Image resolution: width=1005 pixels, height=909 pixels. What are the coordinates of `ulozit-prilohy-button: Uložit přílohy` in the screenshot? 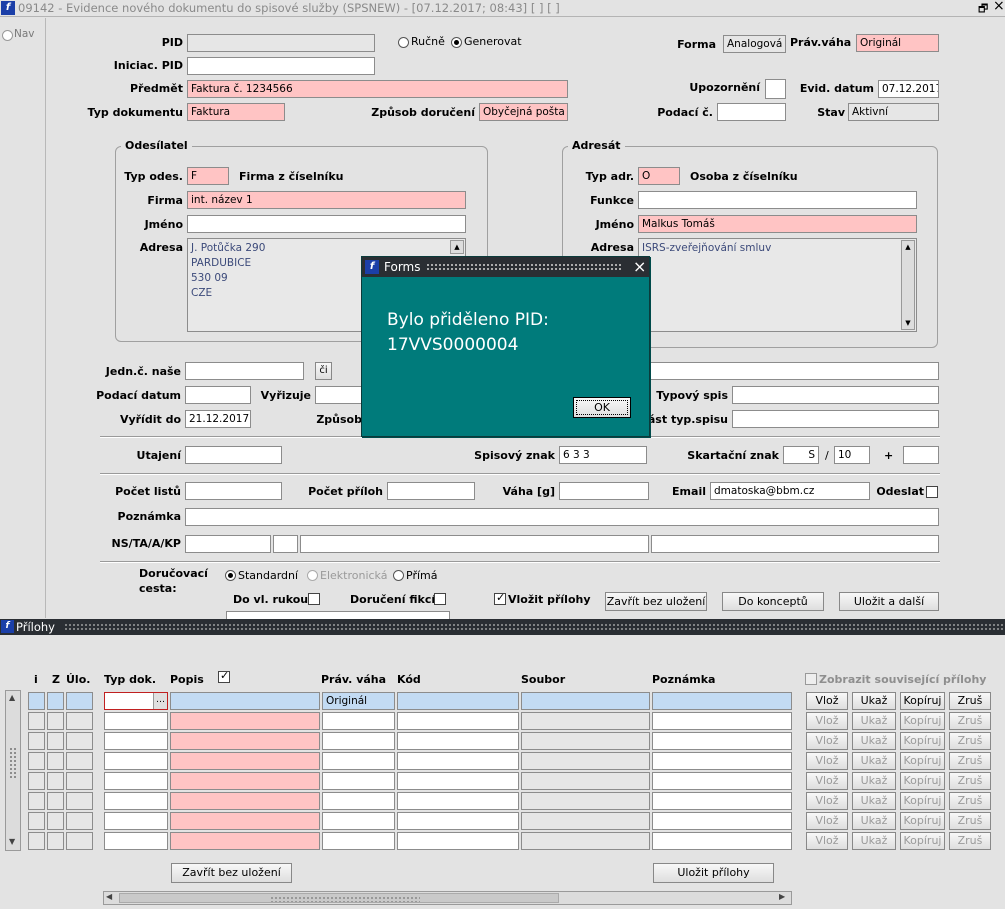 It's located at (713, 873).